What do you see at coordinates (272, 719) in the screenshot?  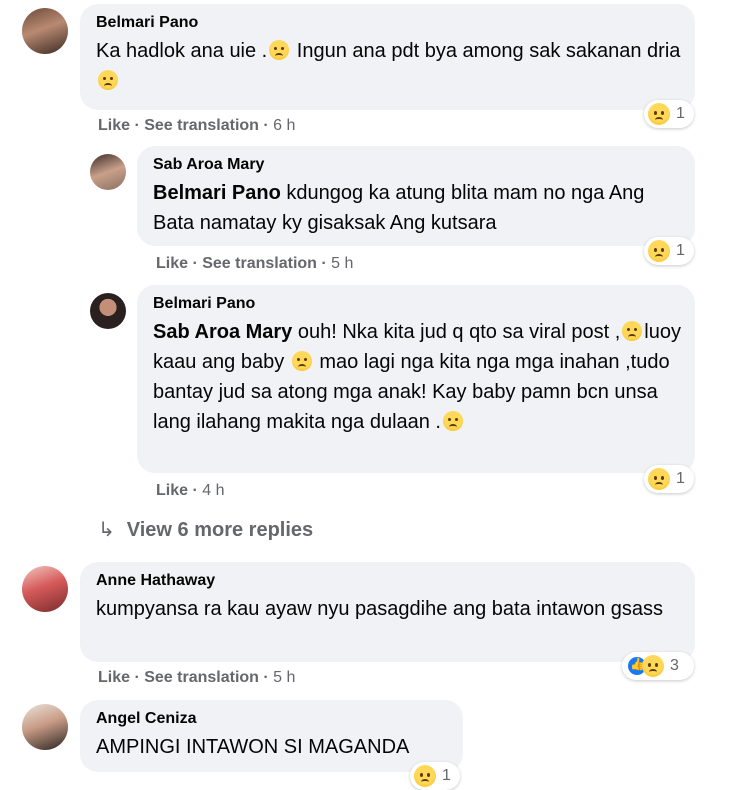 I see `author-name: Angel Ceniza` at bounding box center [272, 719].